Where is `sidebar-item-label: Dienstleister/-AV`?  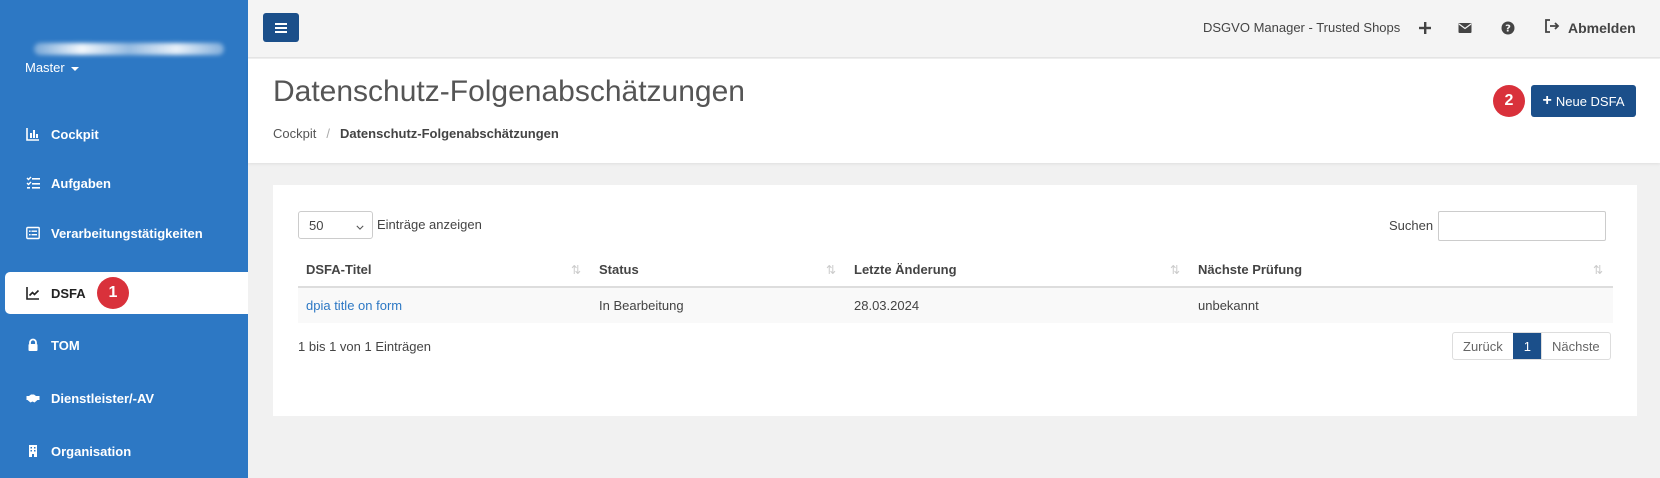
sidebar-item-label: Dienstleister/-AV is located at coordinates (103, 398).